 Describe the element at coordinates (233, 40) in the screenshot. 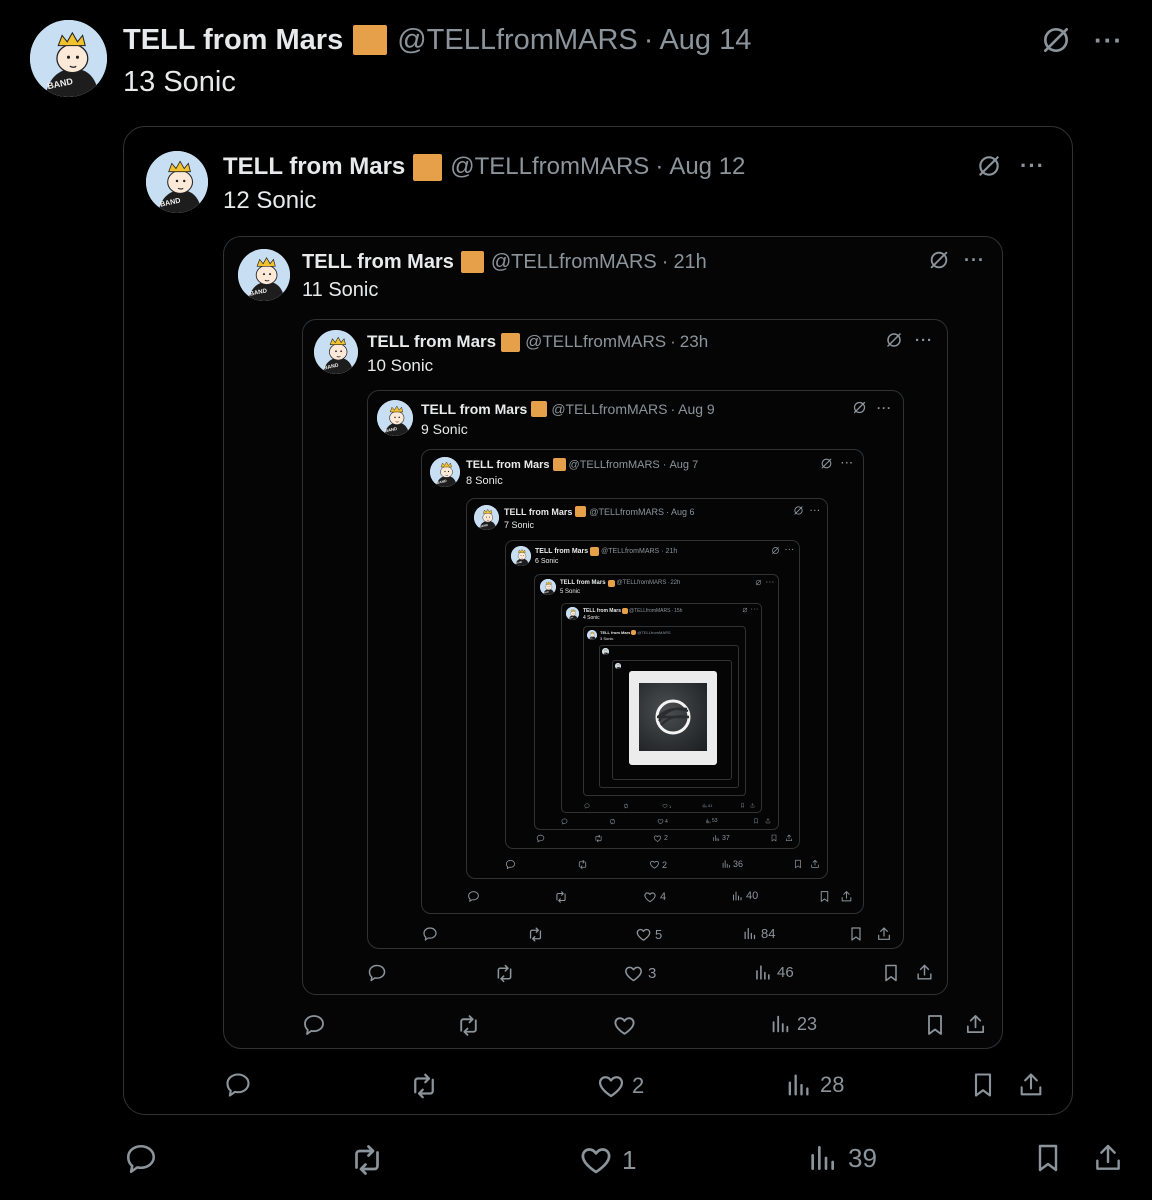

I see `author-name: TELL from Mars` at that location.